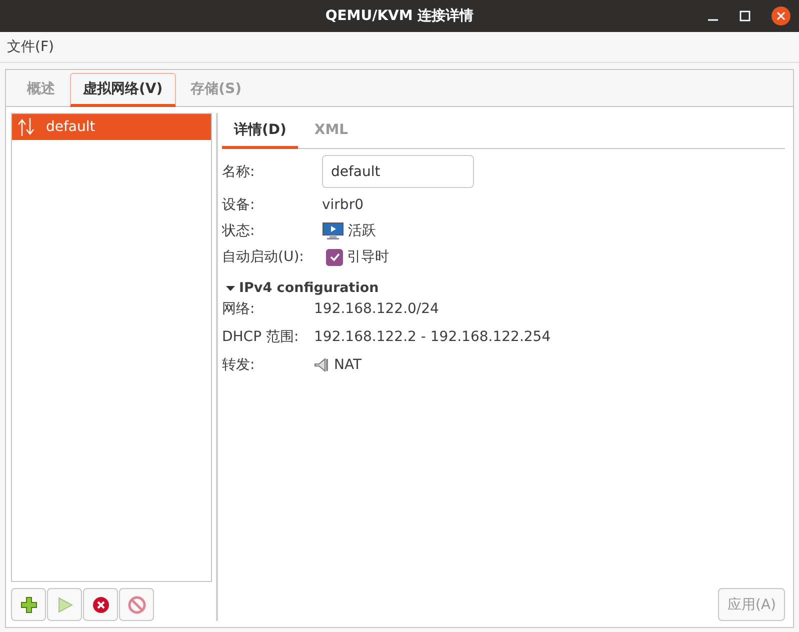 This screenshot has width=799, height=632. Describe the element at coordinates (239, 171) in the screenshot. I see `field-label: 名称:` at that location.